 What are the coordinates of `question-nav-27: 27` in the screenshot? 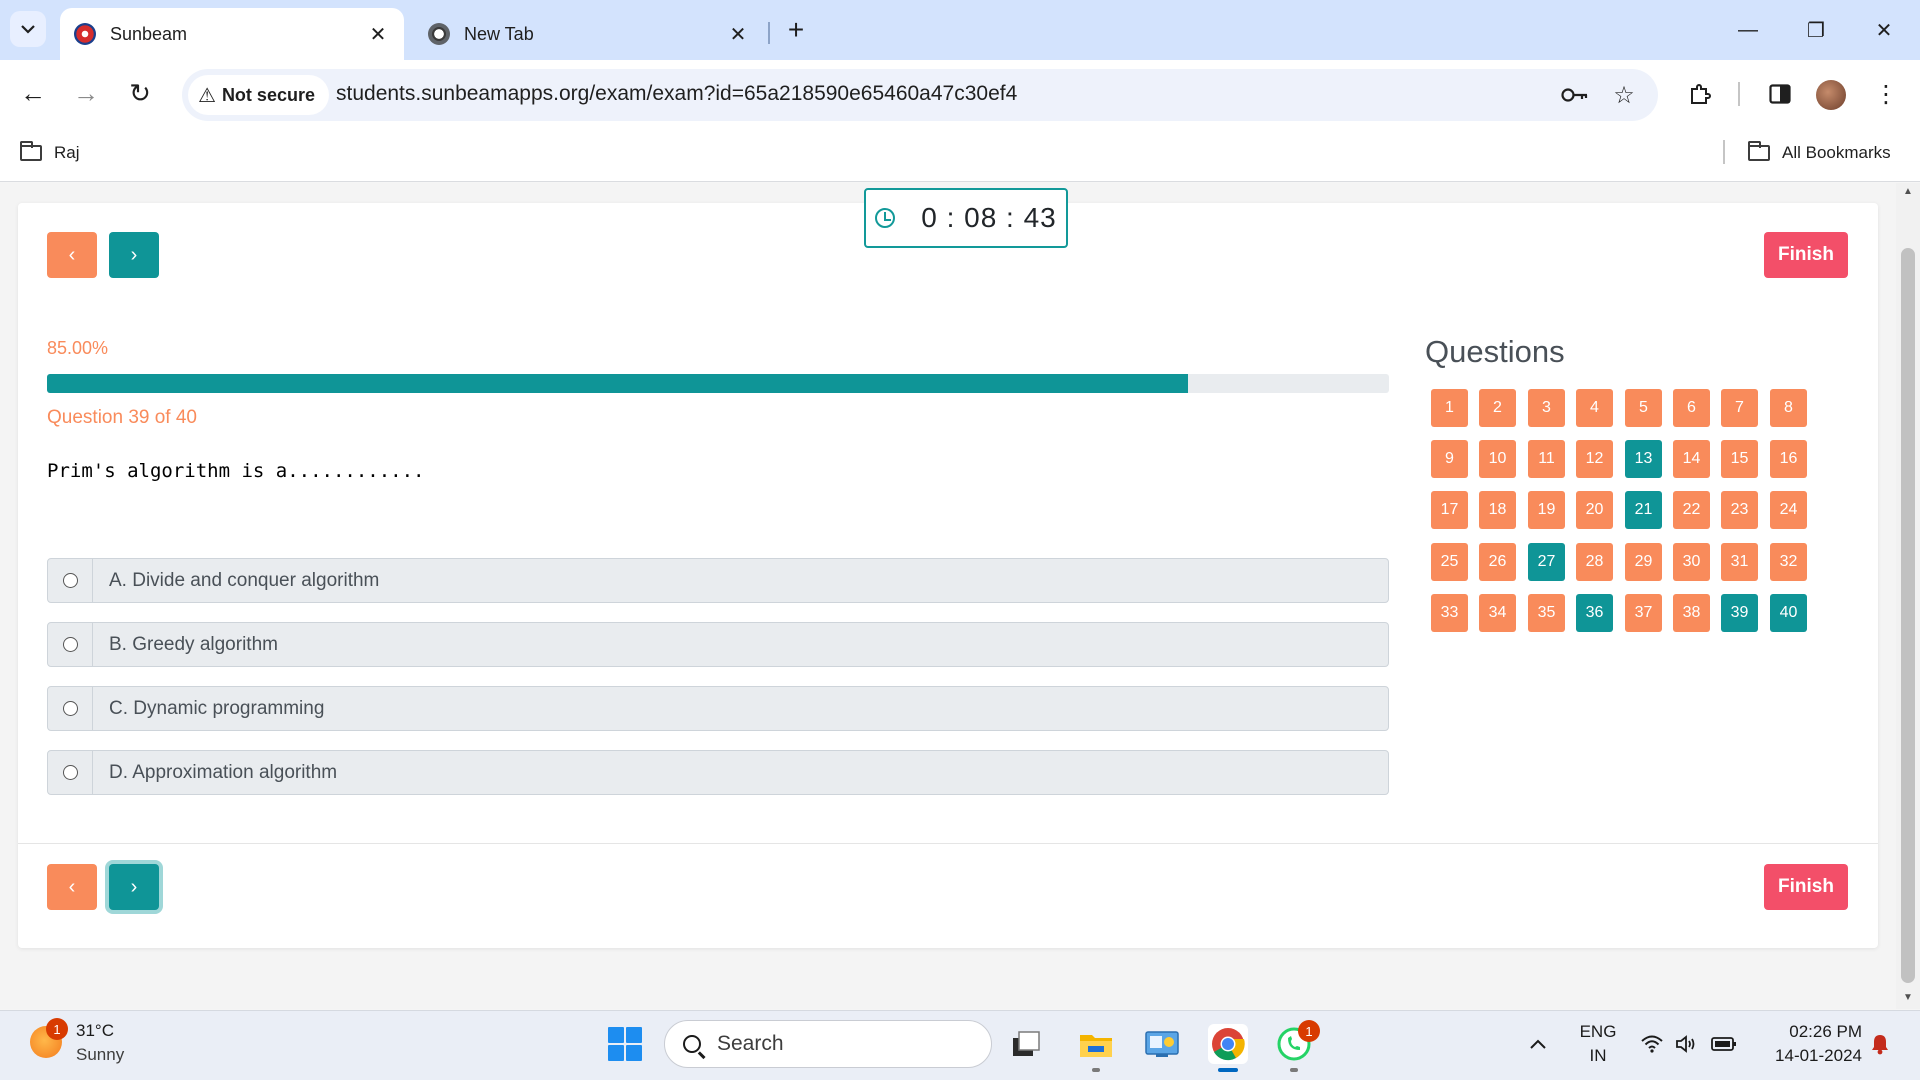 It's located at (1546, 562).